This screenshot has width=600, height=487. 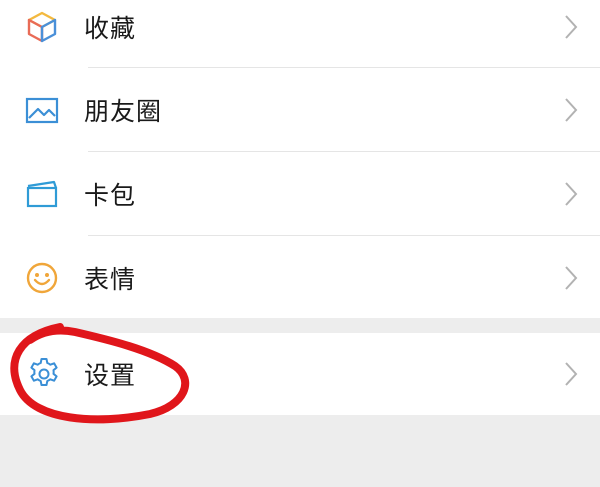 What do you see at coordinates (42, 27) in the screenshot?
I see `favorites-cube-icon` at bounding box center [42, 27].